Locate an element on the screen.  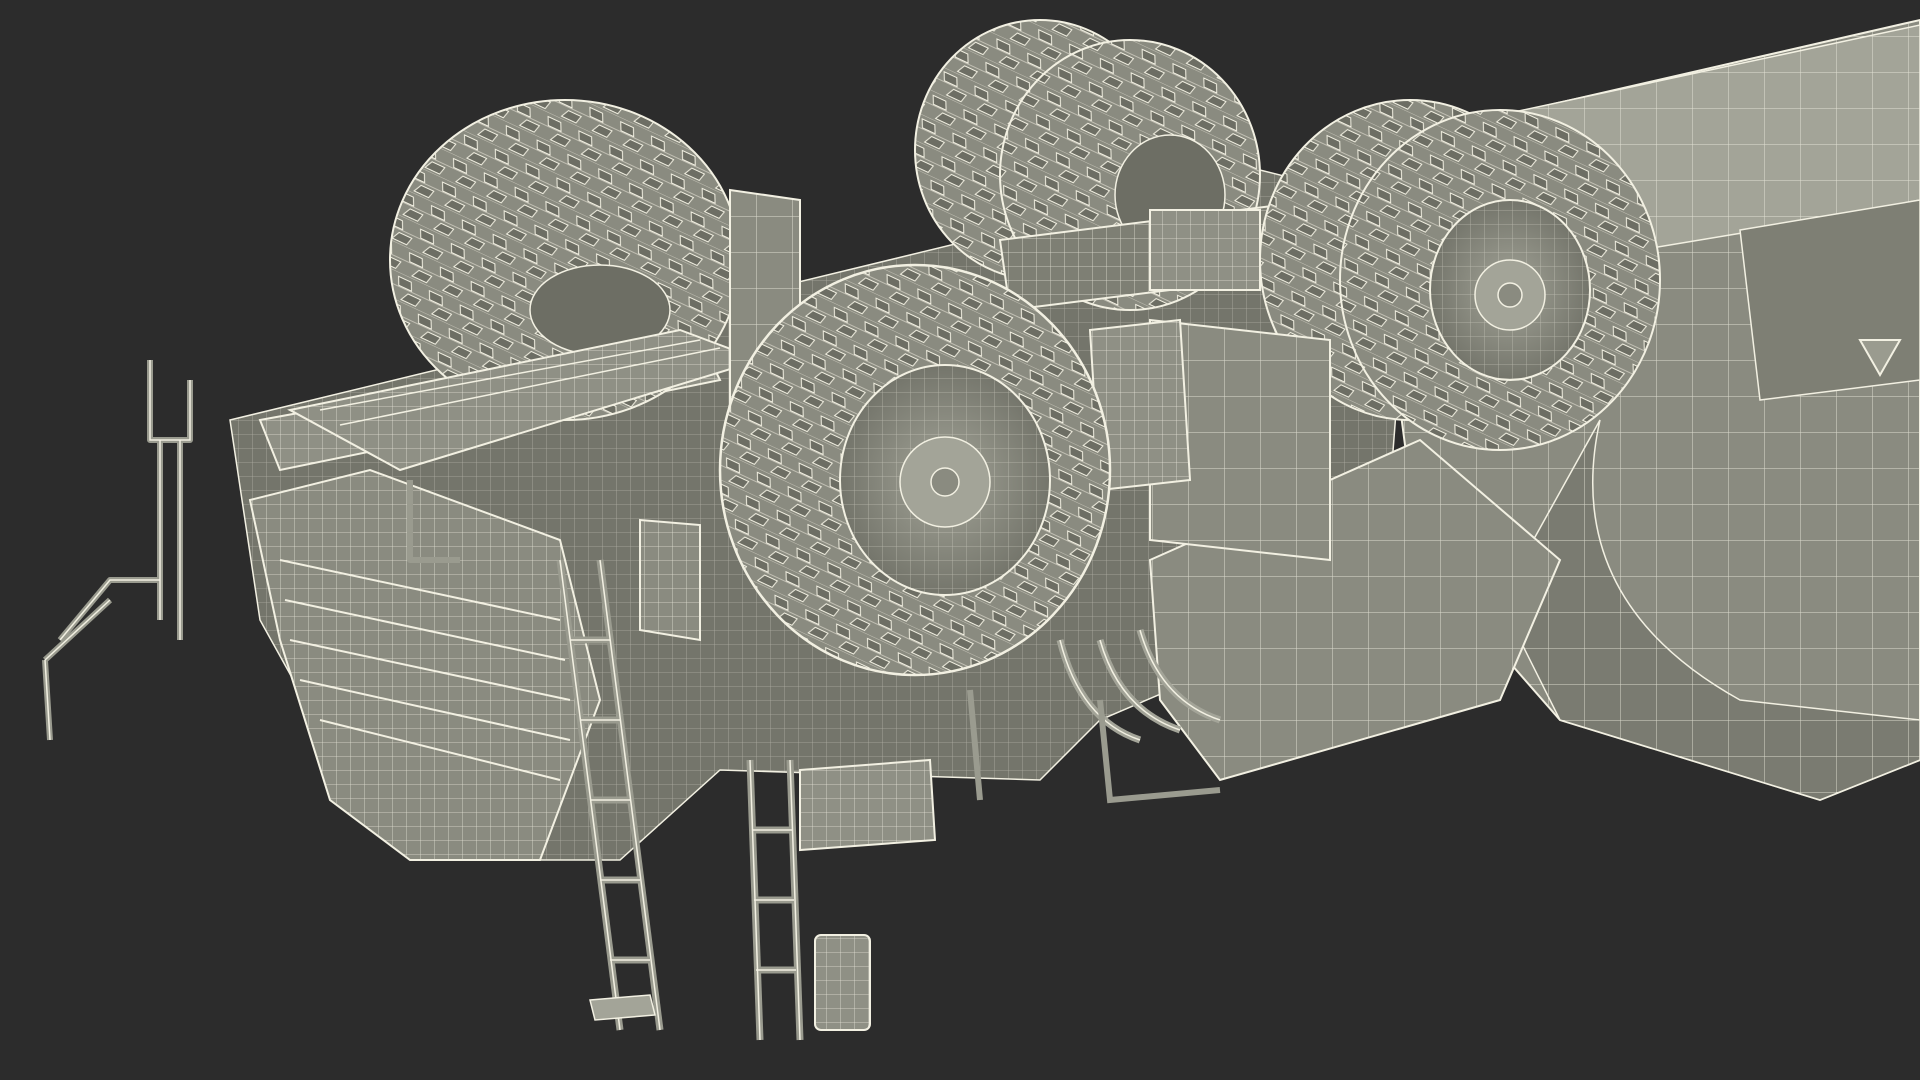
front-right-tire is located at coordinates (915, 470).